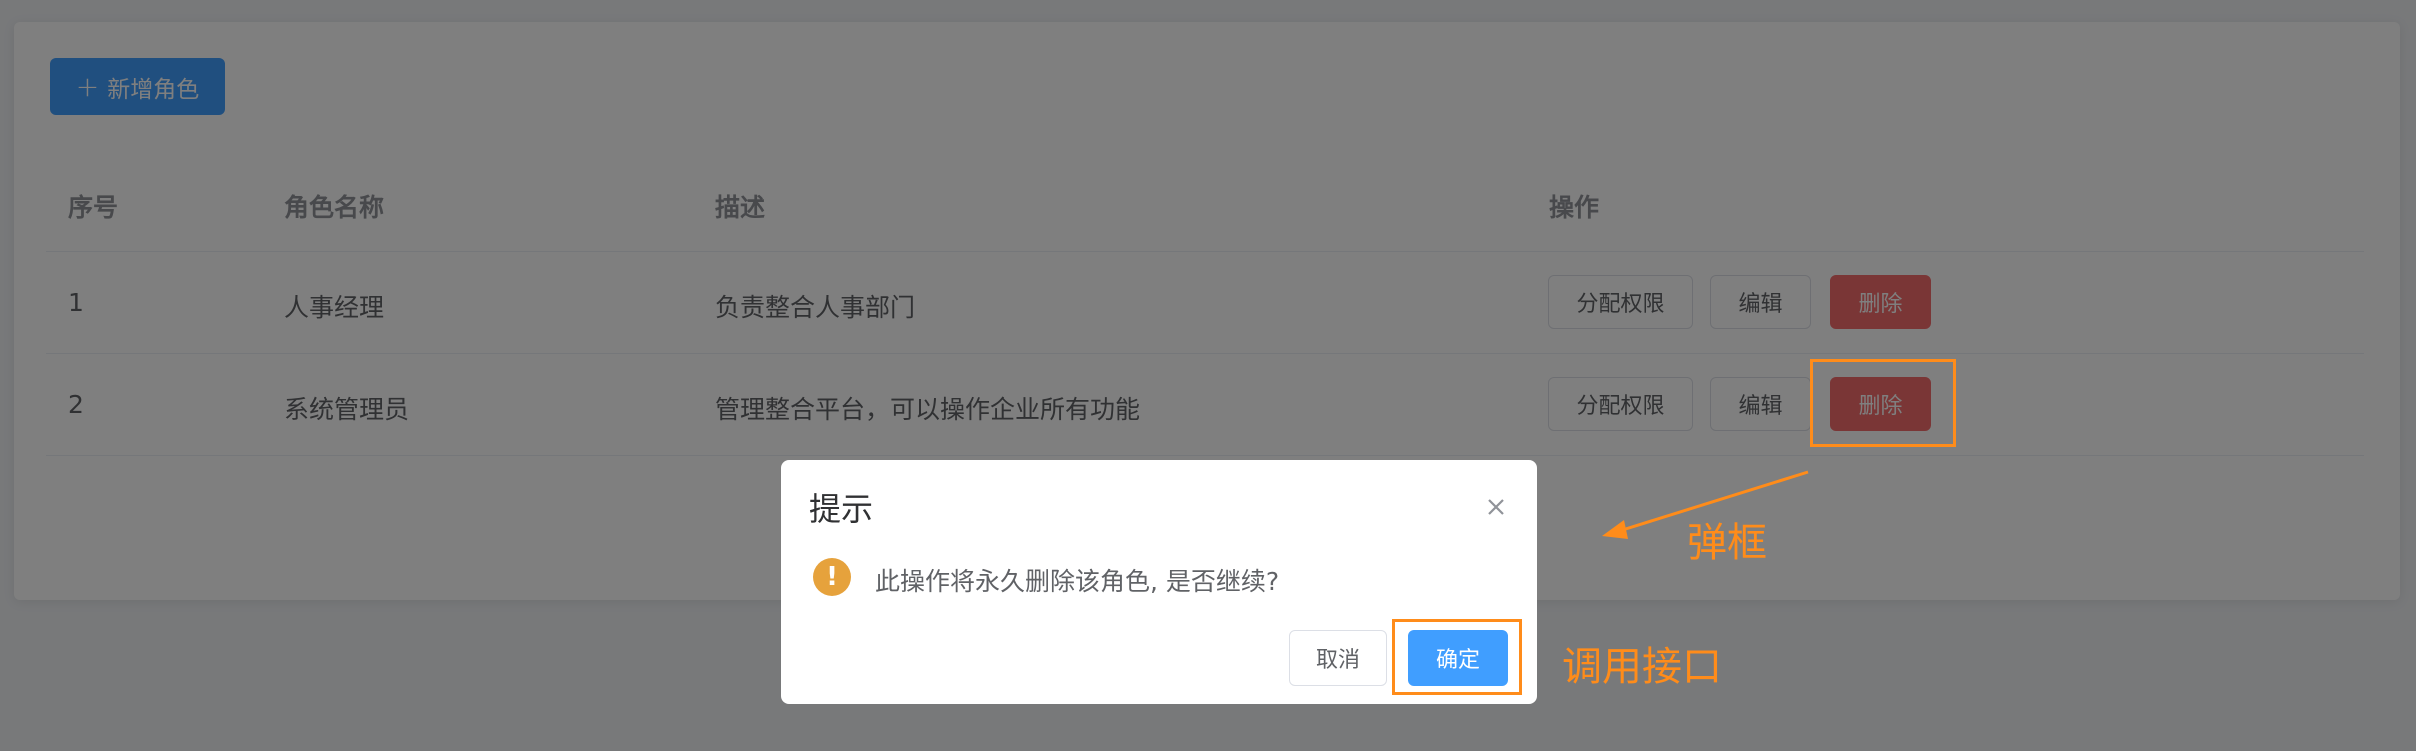 This screenshot has width=2416, height=751. I want to click on warning-icon: !, so click(832, 577).